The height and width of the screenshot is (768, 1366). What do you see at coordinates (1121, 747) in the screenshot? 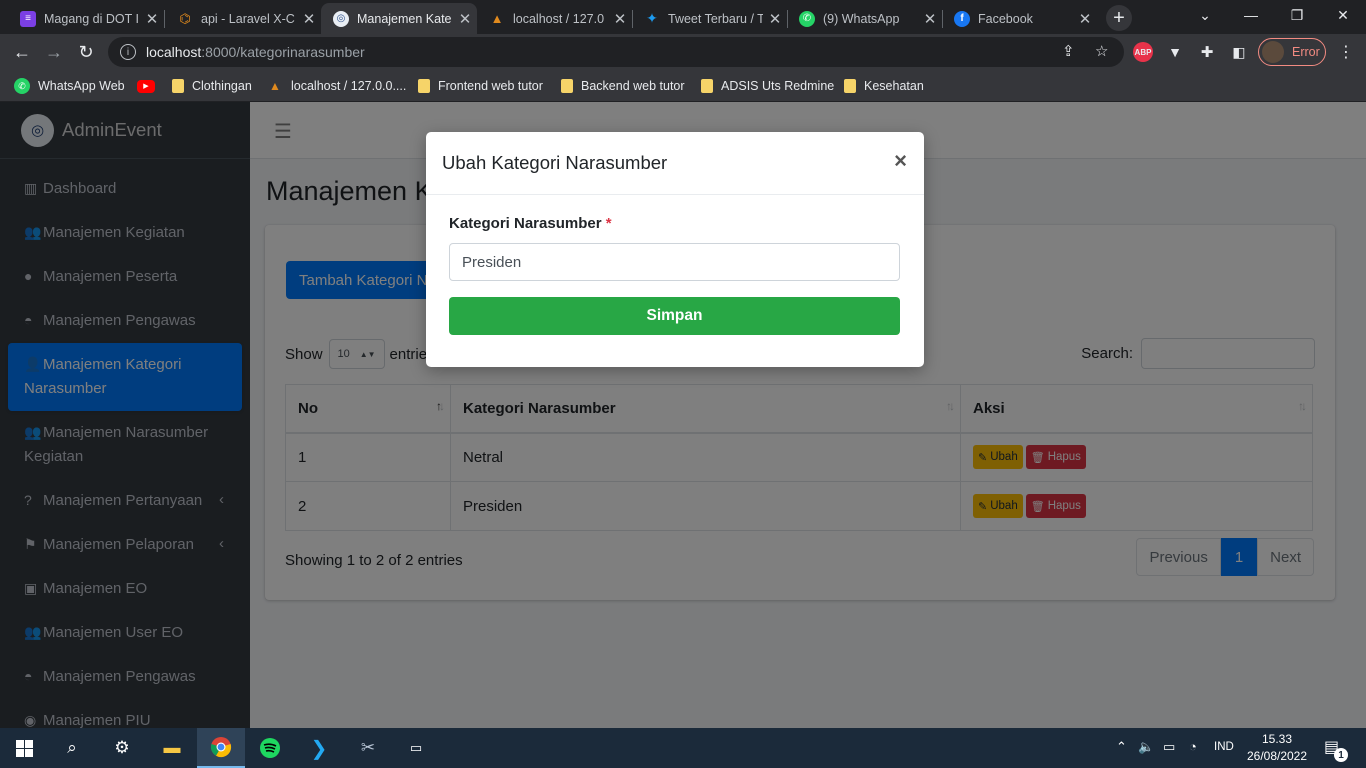
I see `tray-chevron-up-icon: ⌃` at bounding box center [1121, 747].